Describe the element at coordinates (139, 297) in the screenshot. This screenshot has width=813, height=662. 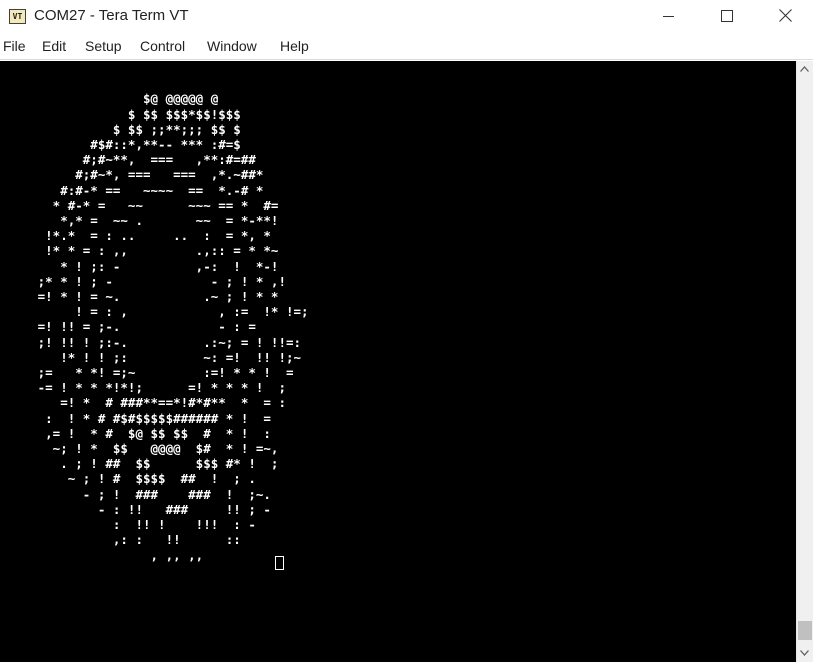
I see `terminal-line: =! * ! = ~. .~ ; ! * *` at that location.